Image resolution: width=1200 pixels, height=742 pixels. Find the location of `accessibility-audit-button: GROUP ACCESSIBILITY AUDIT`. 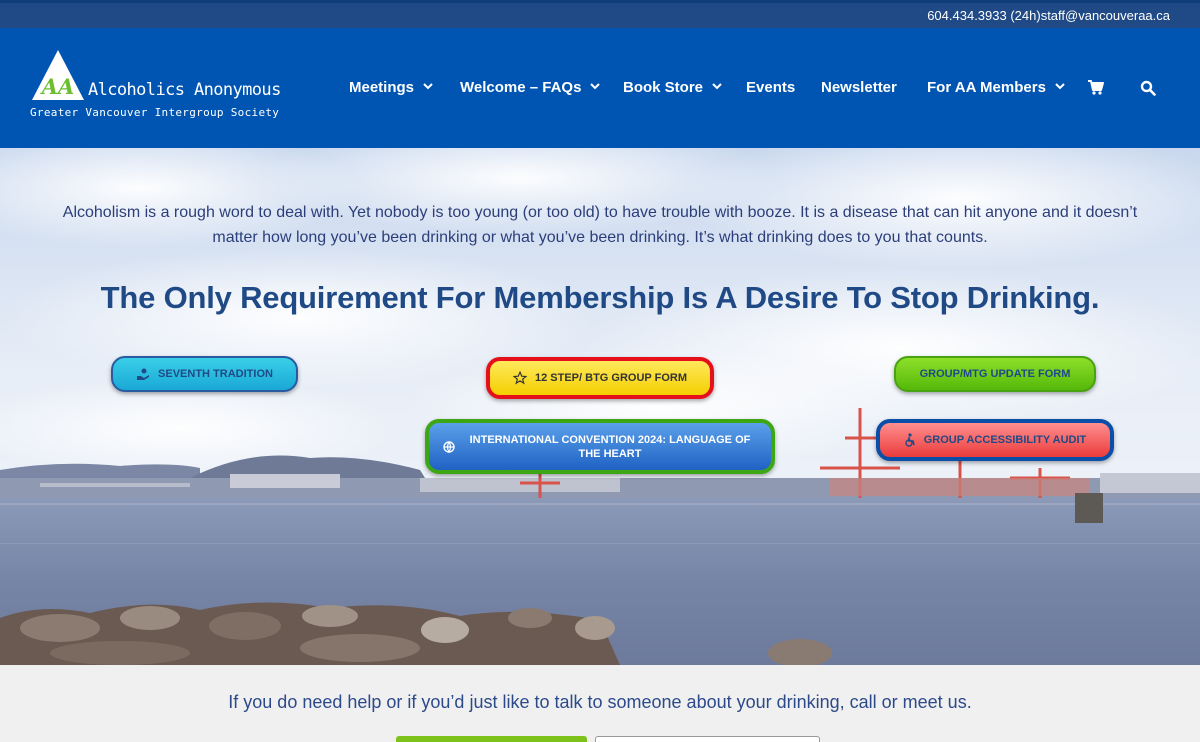

accessibility-audit-button: GROUP ACCESSIBILITY AUDIT is located at coordinates (995, 440).